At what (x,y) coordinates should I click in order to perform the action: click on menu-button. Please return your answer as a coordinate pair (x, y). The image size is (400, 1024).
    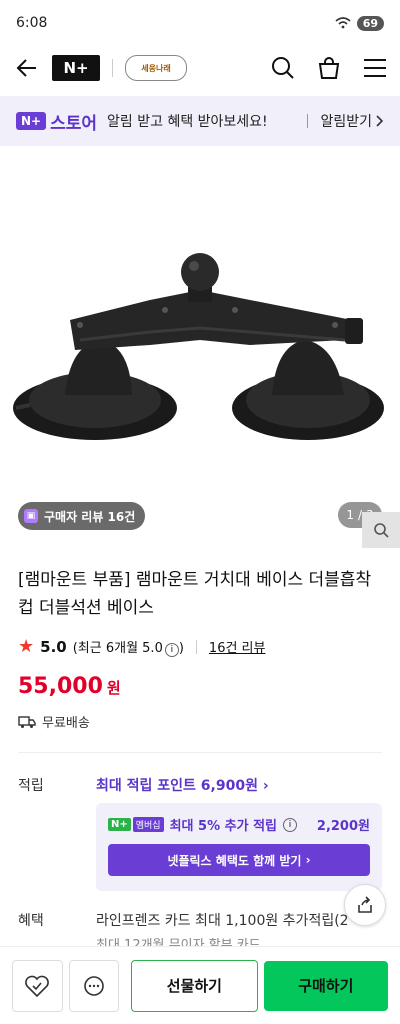
    Looking at the image, I should click on (375, 68).